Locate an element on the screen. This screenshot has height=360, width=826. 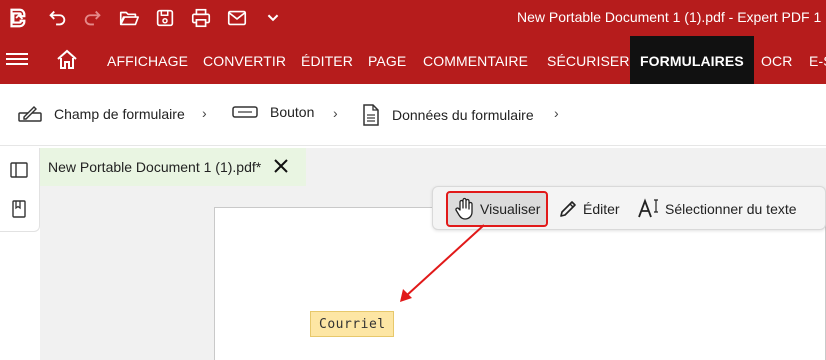
text-cursor-icon is located at coordinates (648, 208).